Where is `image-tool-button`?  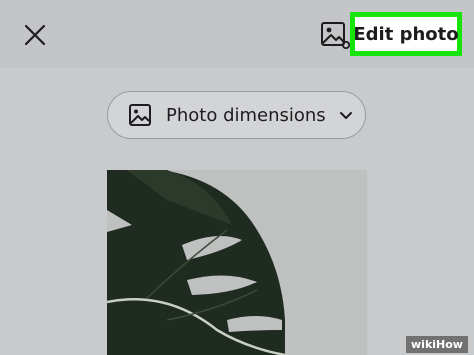
image-tool-button is located at coordinates (335, 35).